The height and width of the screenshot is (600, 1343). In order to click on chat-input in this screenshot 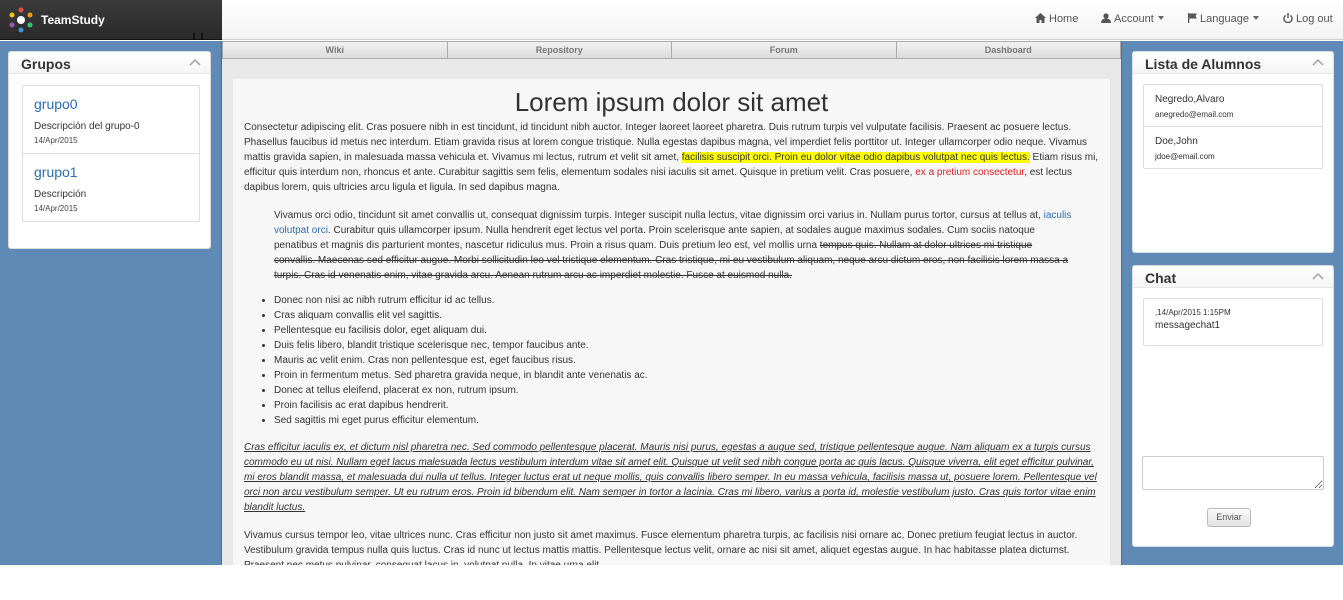, I will do `click(1233, 473)`.